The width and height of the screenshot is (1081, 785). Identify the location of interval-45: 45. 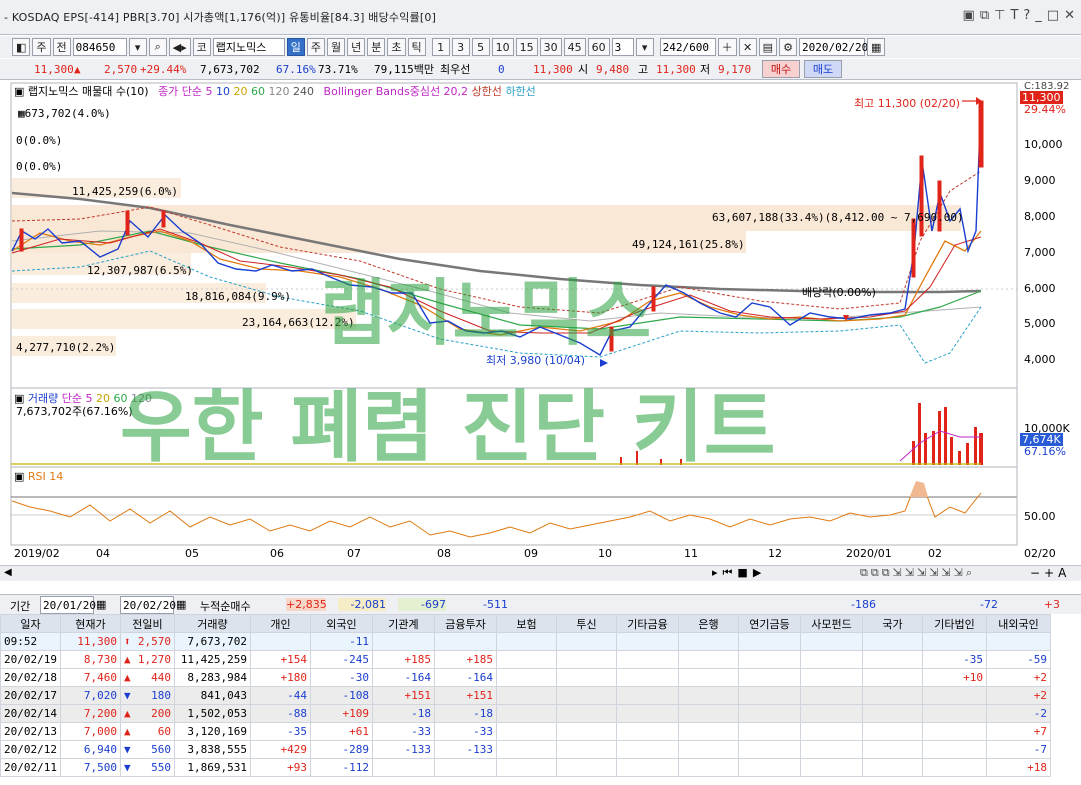
(574, 47).